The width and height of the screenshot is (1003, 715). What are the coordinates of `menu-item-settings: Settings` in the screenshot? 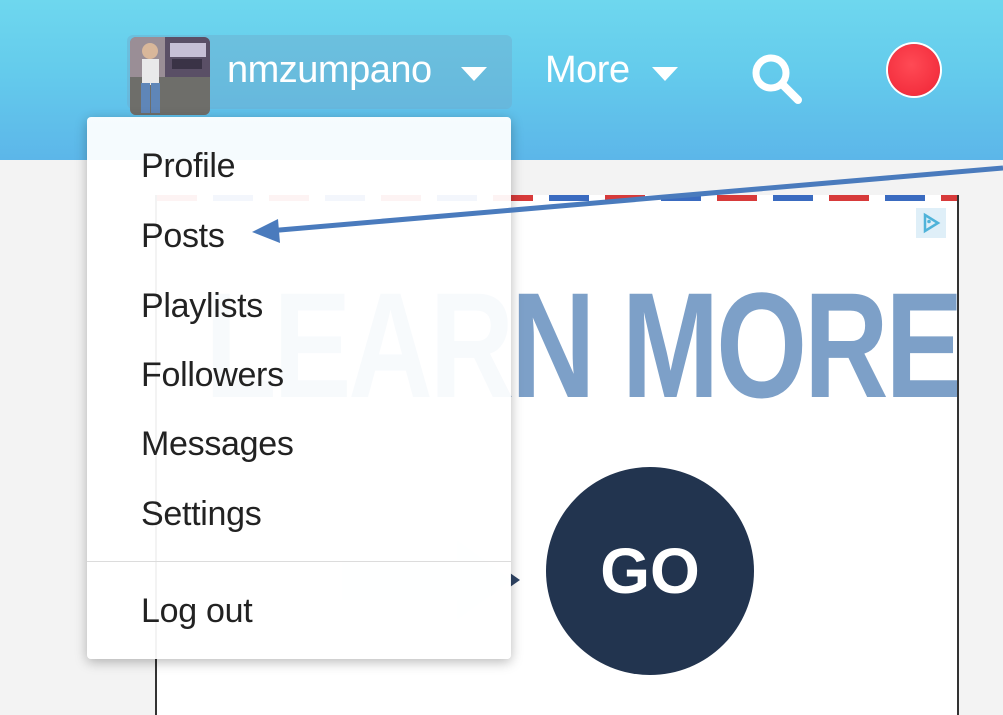 It's located at (201, 514).